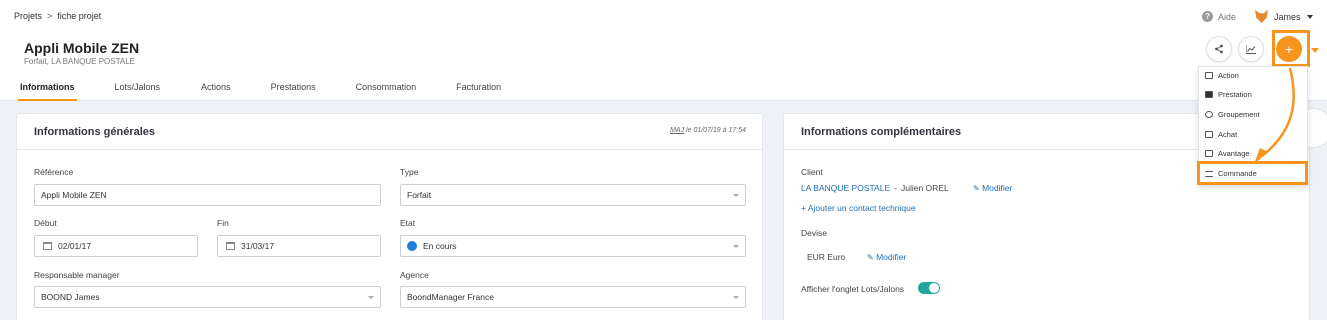  Describe the element at coordinates (1228, 134) in the screenshot. I see `menu-item-label: Achat` at that location.